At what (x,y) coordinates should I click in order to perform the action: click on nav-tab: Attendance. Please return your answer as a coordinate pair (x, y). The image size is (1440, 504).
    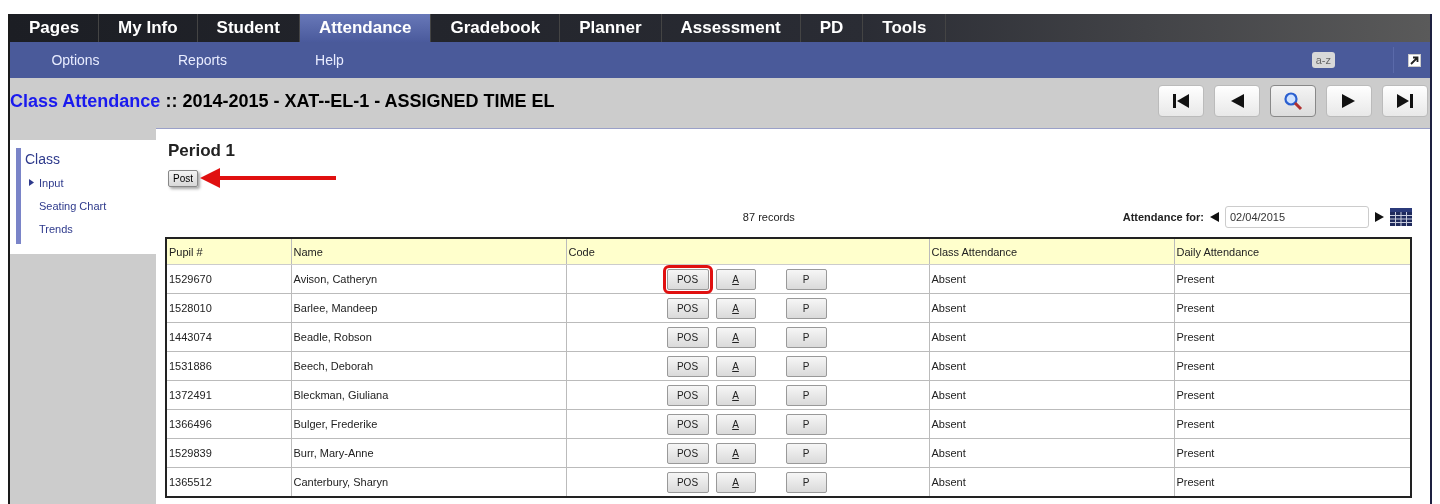
    Looking at the image, I should click on (365, 28).